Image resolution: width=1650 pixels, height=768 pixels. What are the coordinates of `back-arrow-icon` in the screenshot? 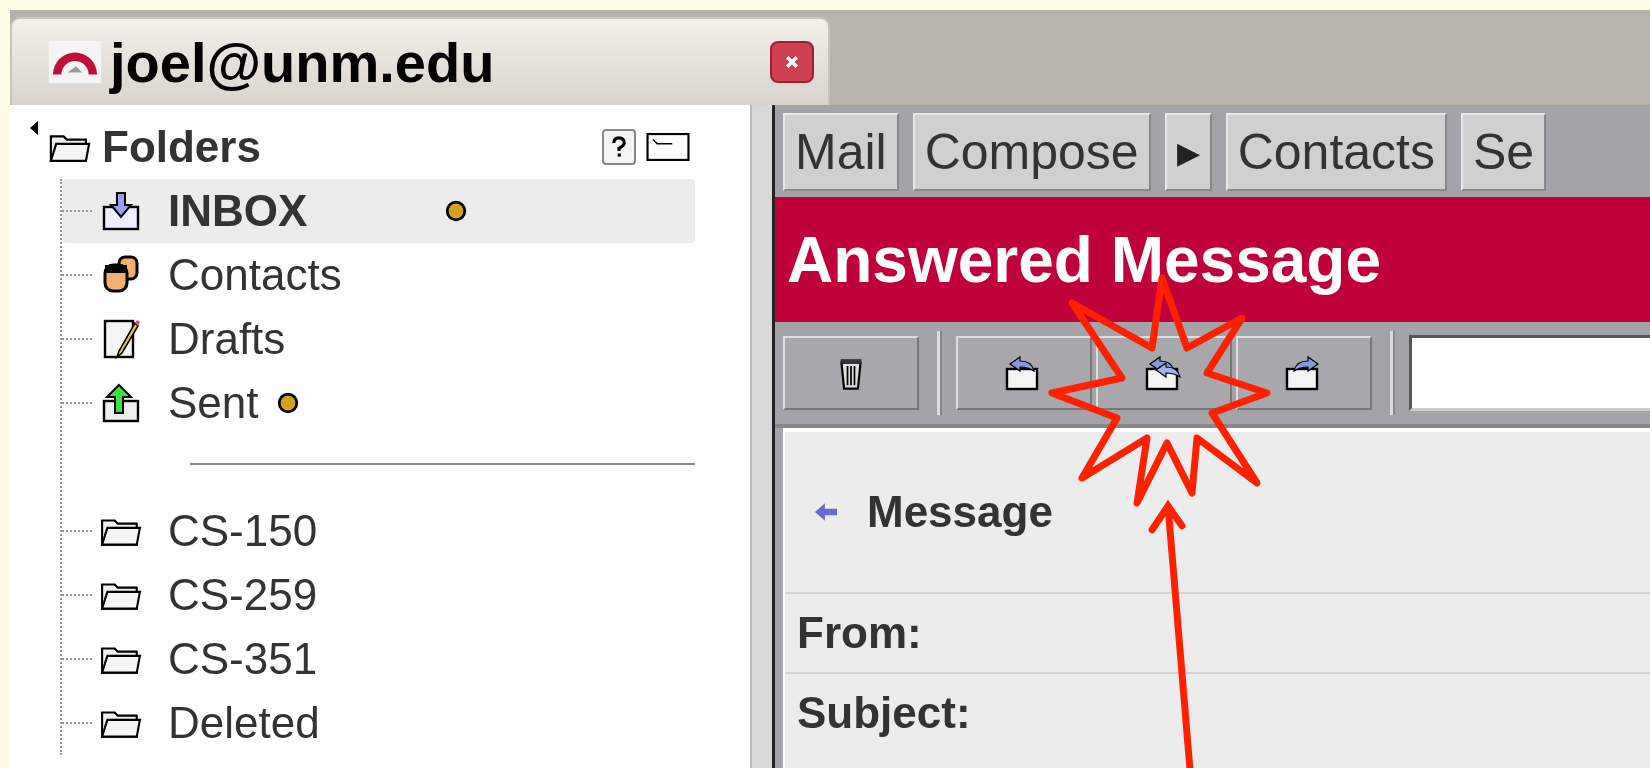 It's located at (826, 512).